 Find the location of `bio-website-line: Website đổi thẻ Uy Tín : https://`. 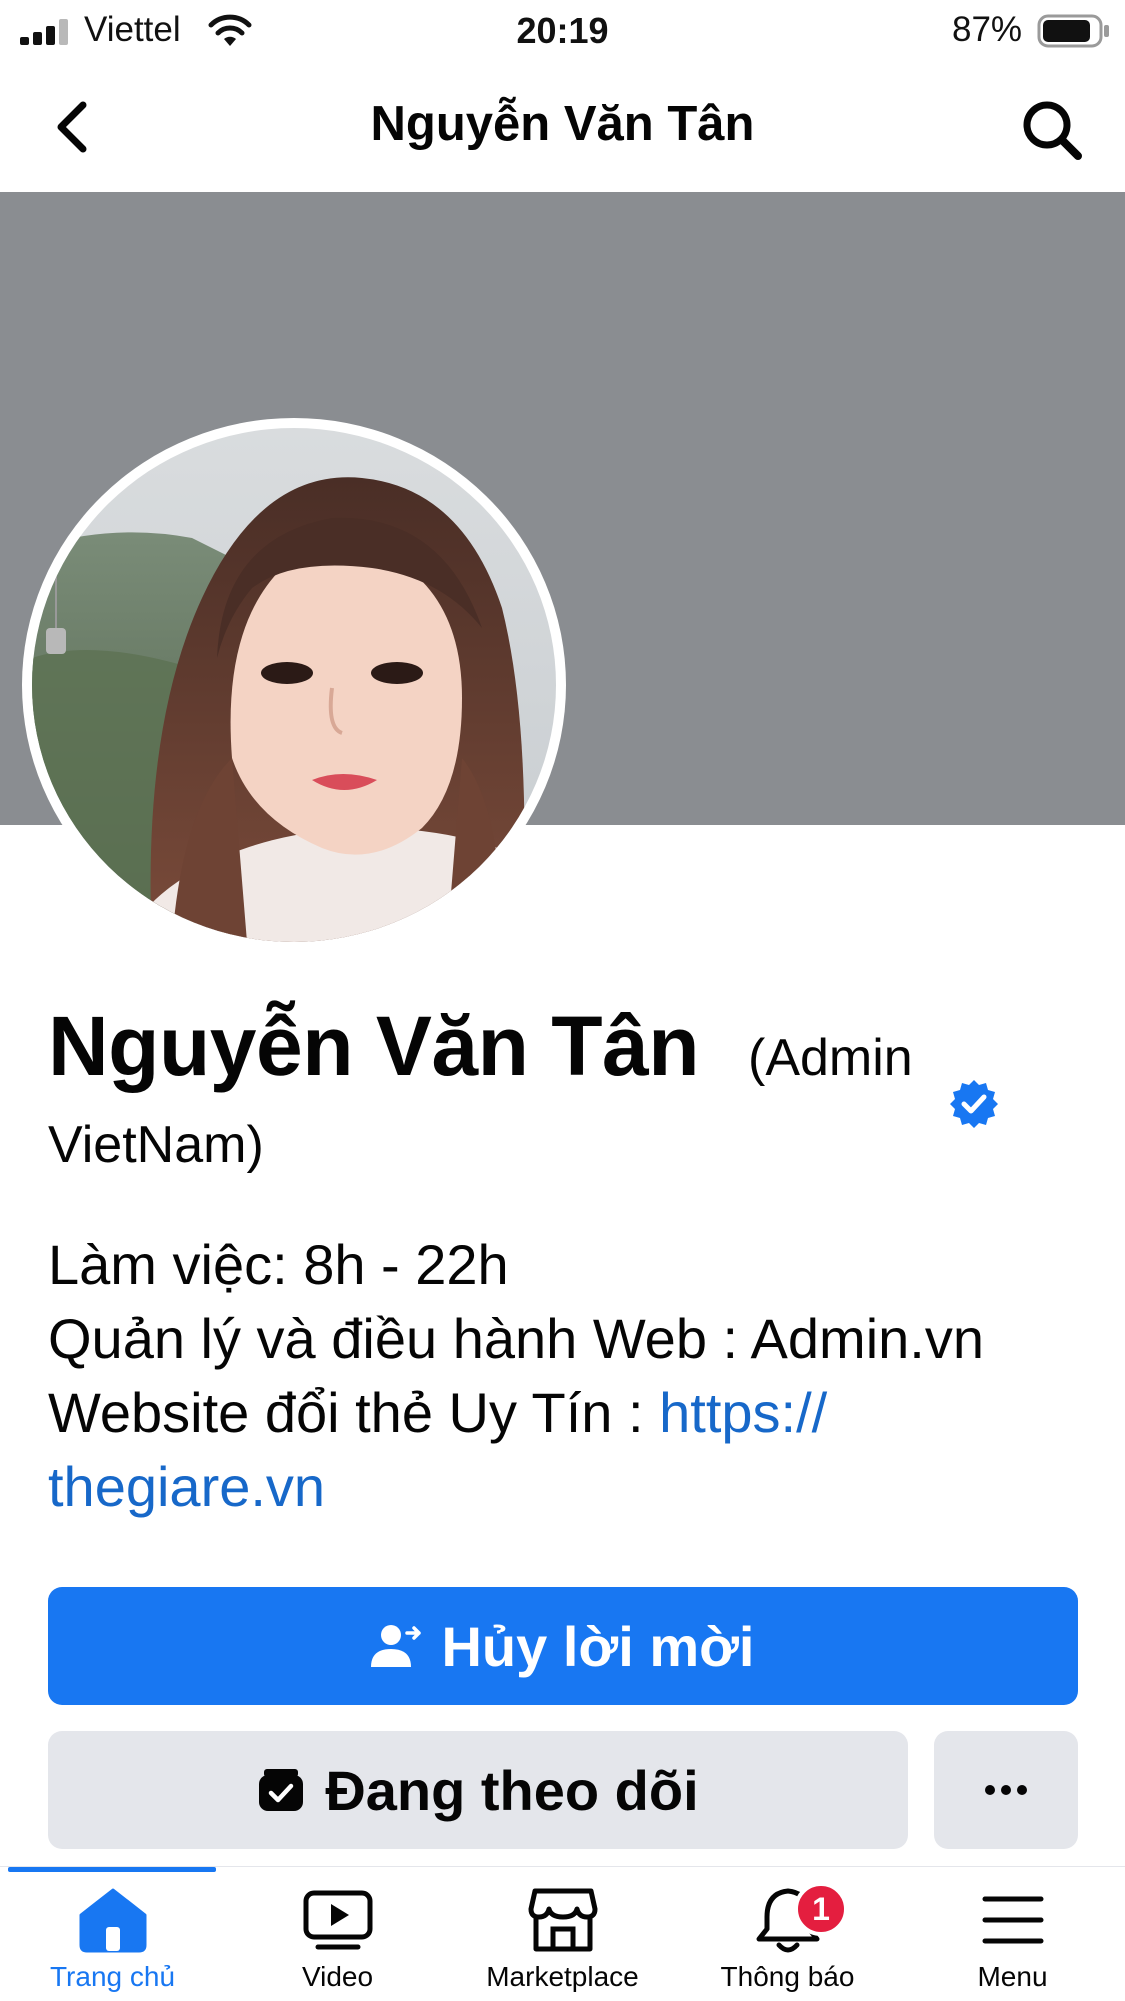

bio-website-line: Website đổi thẻ Uy Tín : https:// is located at coordinates (568, 1413).